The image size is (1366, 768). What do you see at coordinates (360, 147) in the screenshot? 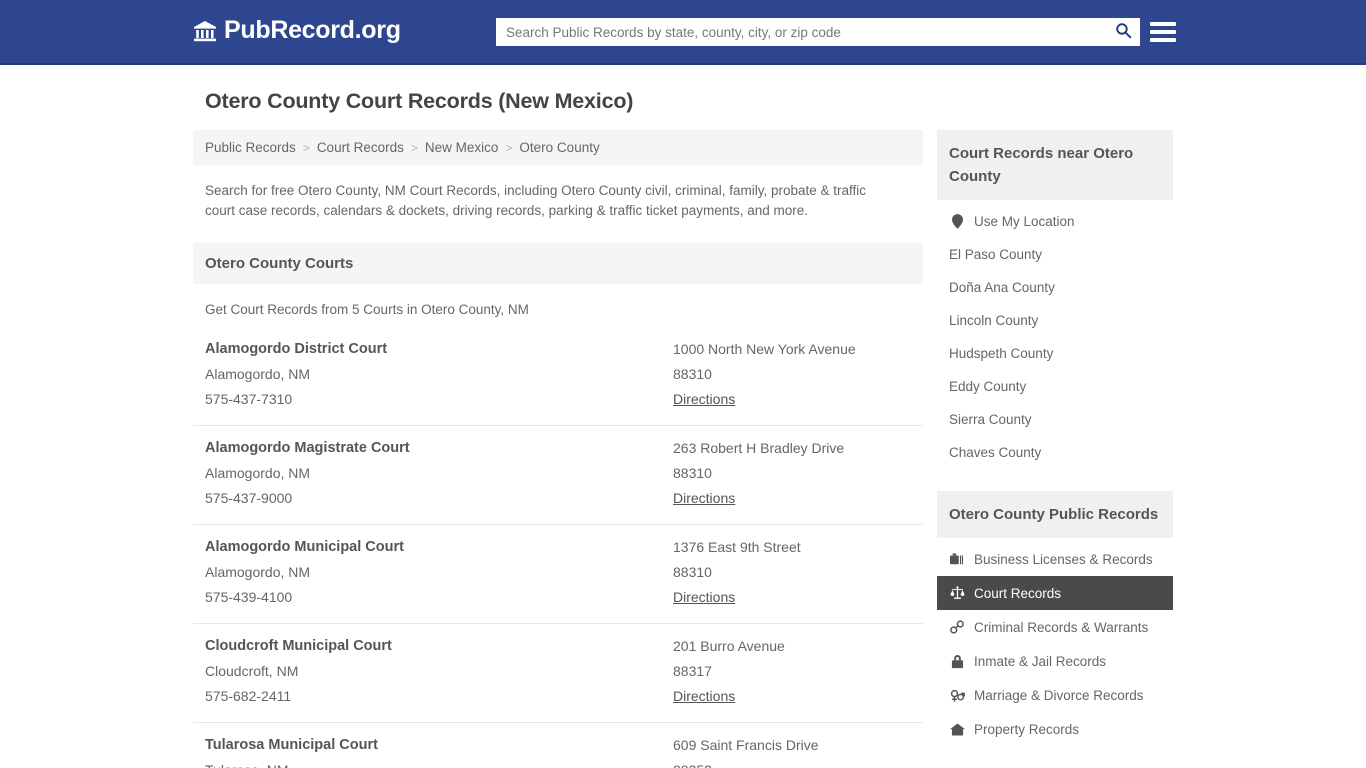
I see `breadcrumb-item-court-records: Court Records` at bounding box center [360, 147].